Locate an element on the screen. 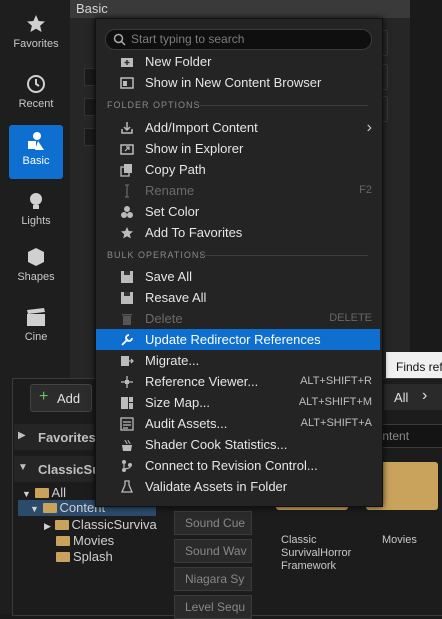 Image resolution: width=442 pixels, height=619 pixels. menu-item-label: Set Color is located at coordinates (172, 211).